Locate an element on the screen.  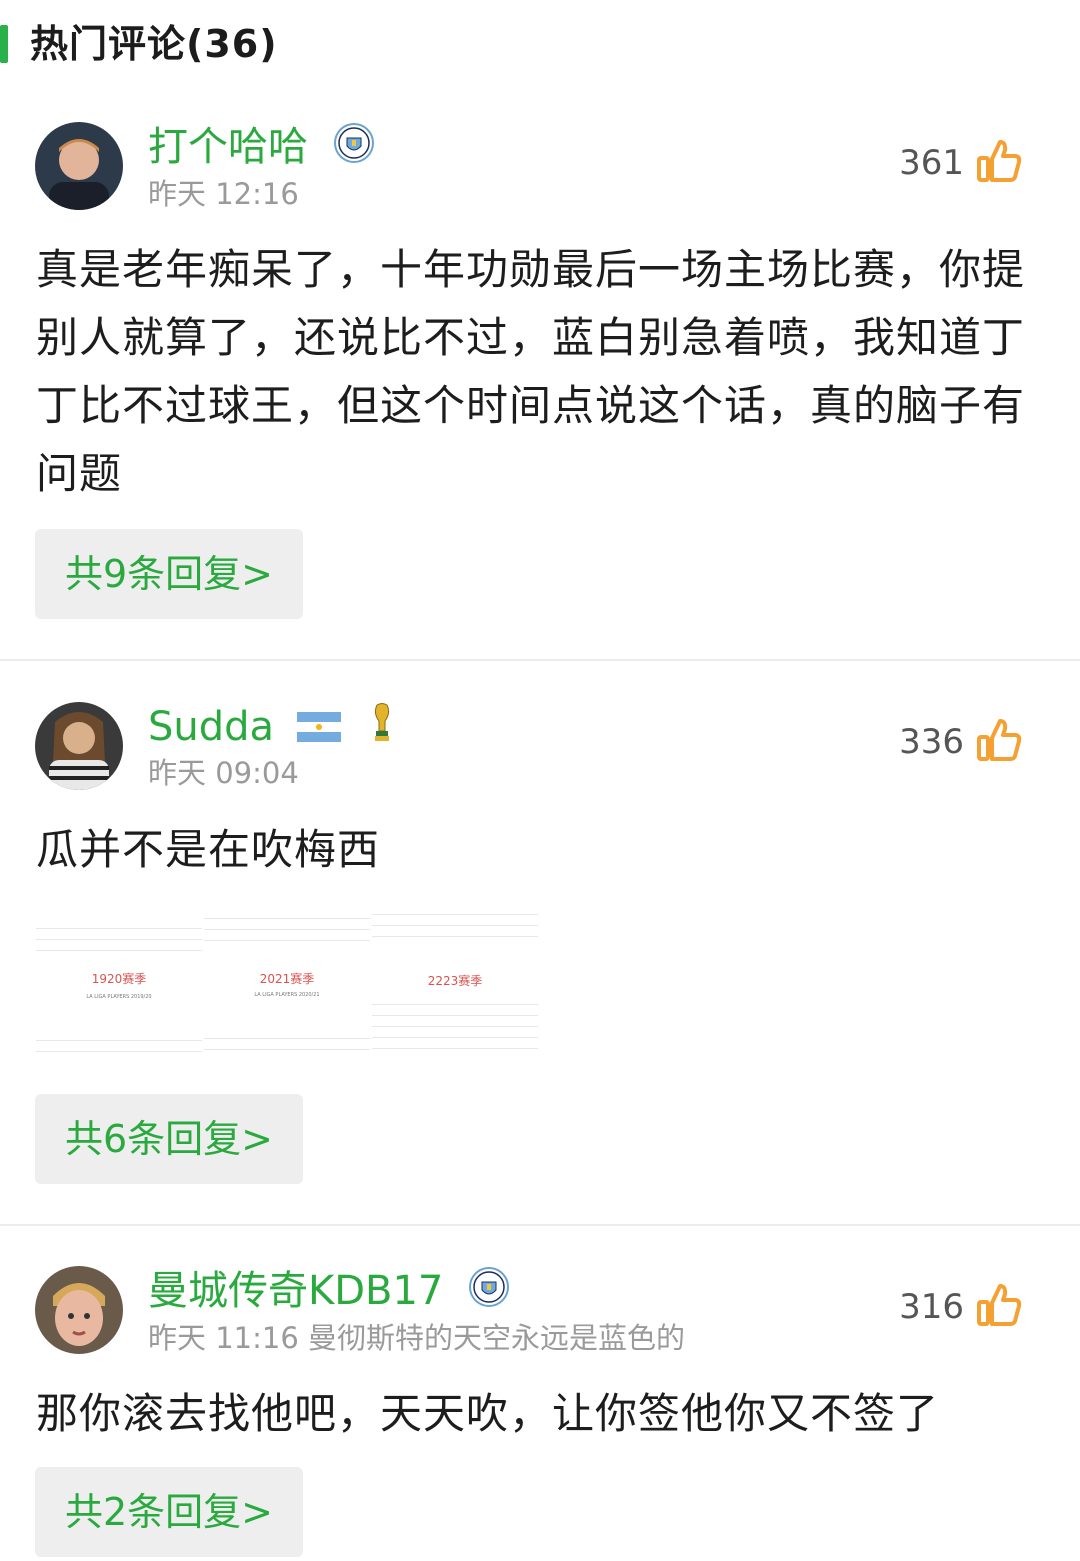
view-replies-button: 共9条回复> is located at coordinates (169, 574).